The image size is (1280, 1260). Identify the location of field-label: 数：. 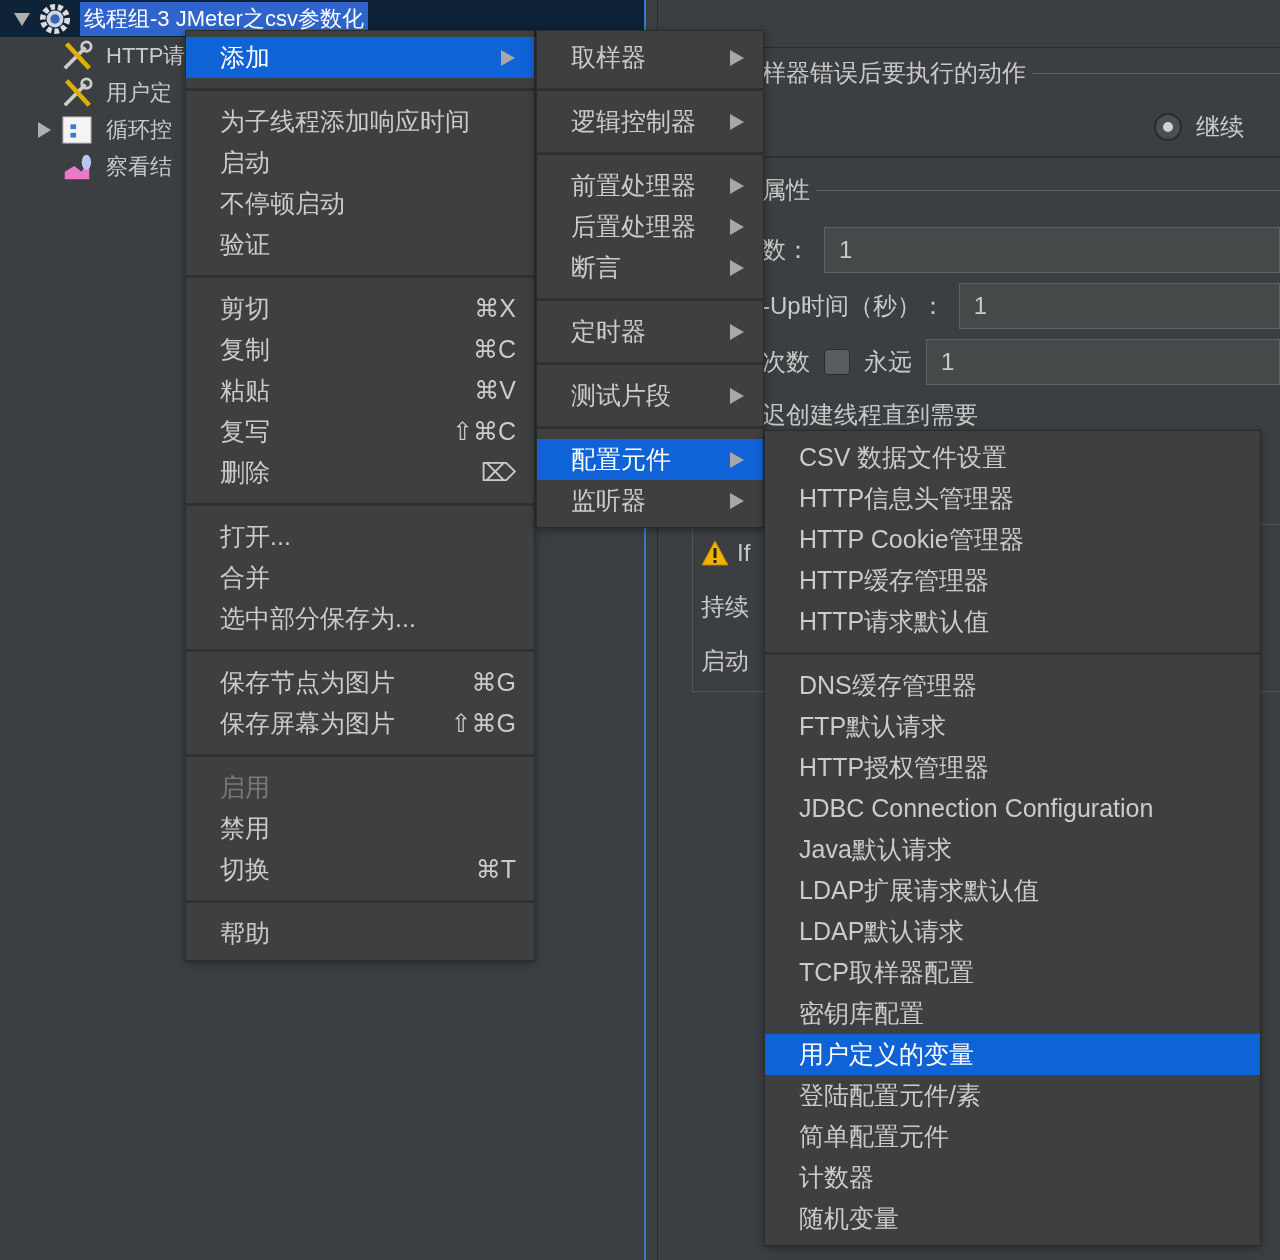
(786, 250).